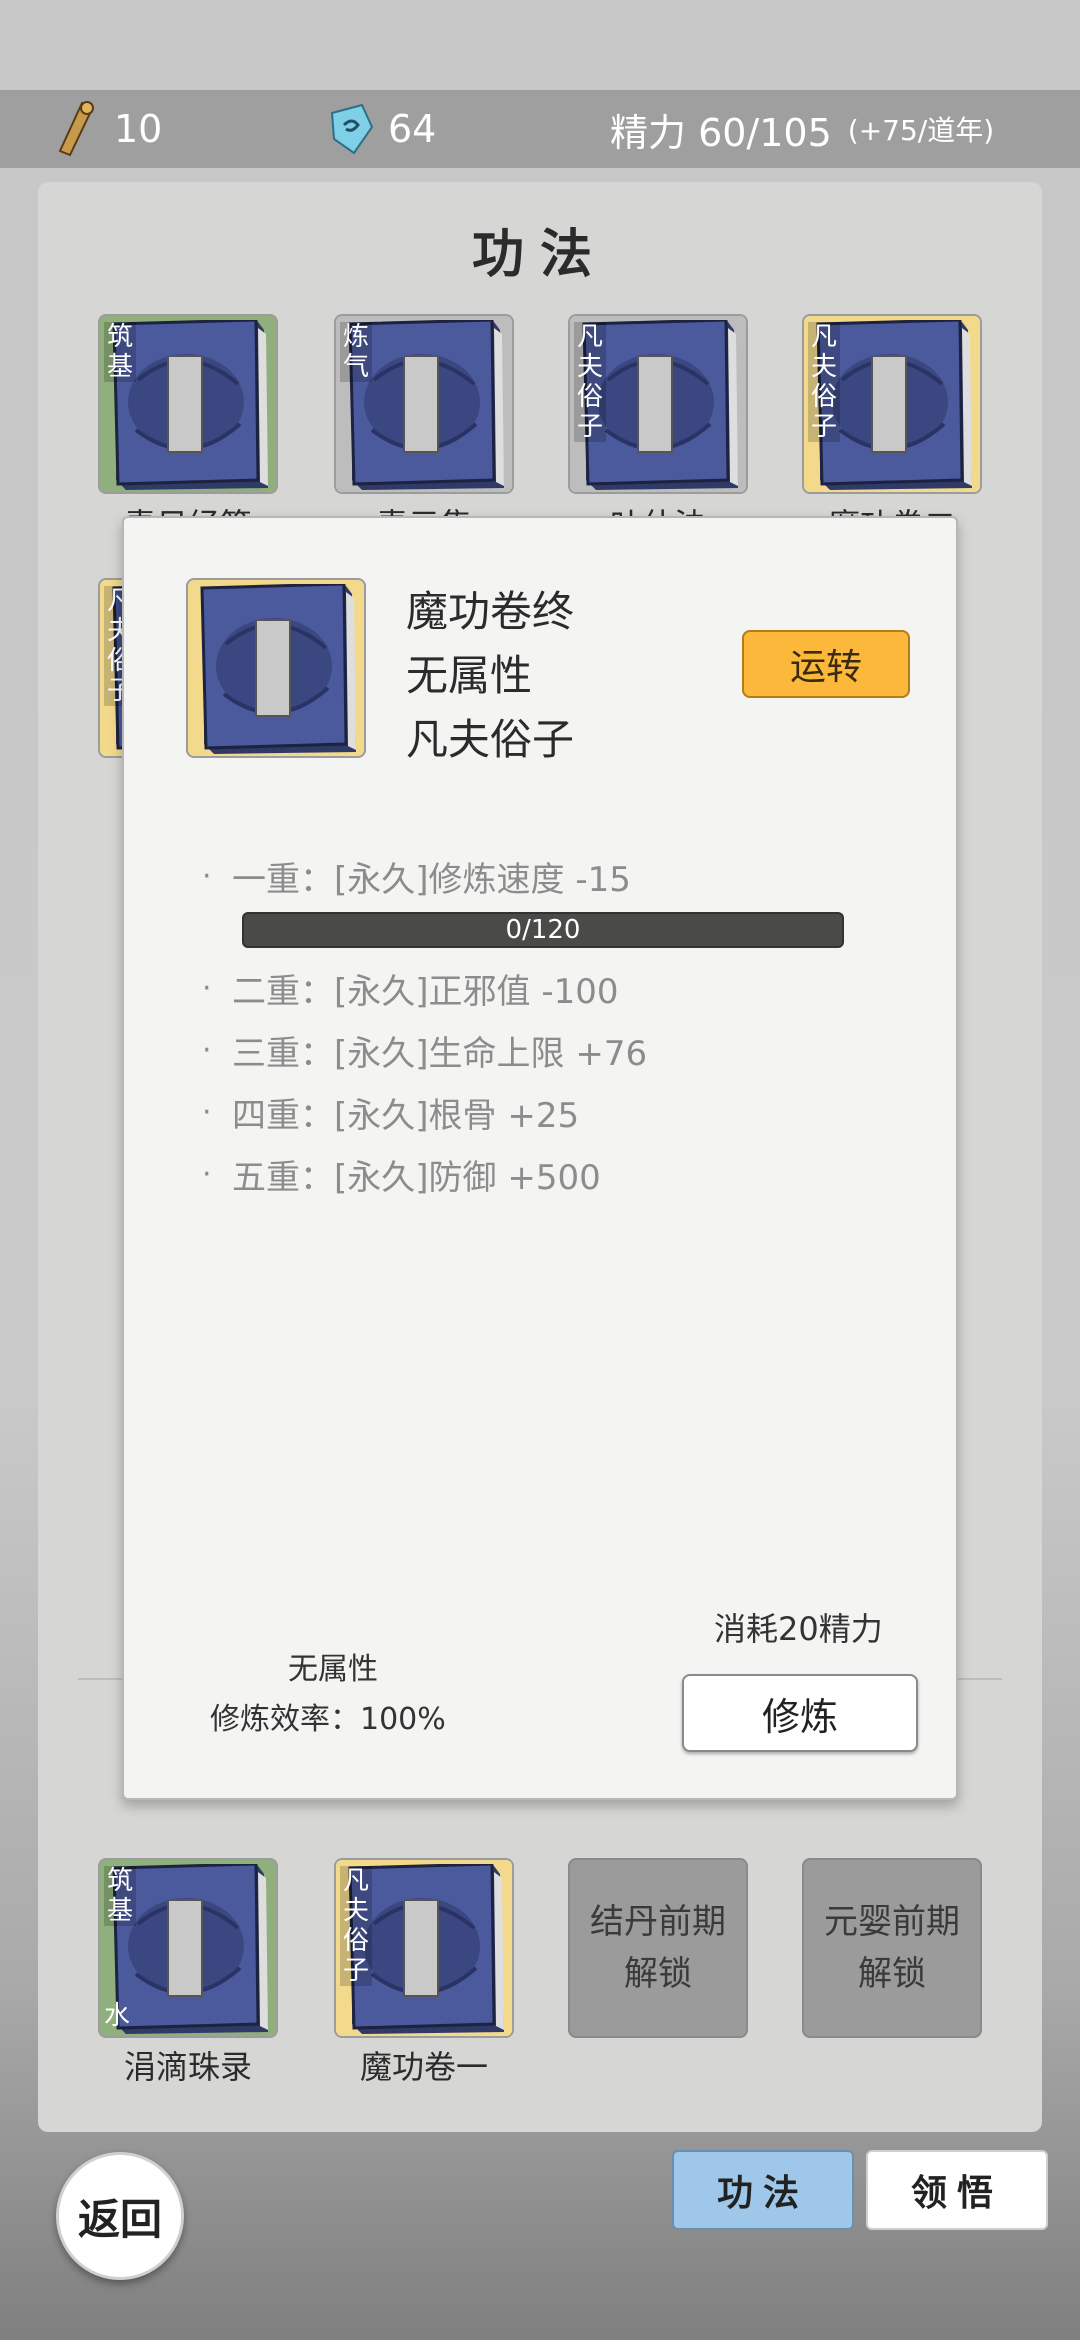 The image size is (1080, 2340). I want to click on practice-button: 修炼, so click(800, 1713).